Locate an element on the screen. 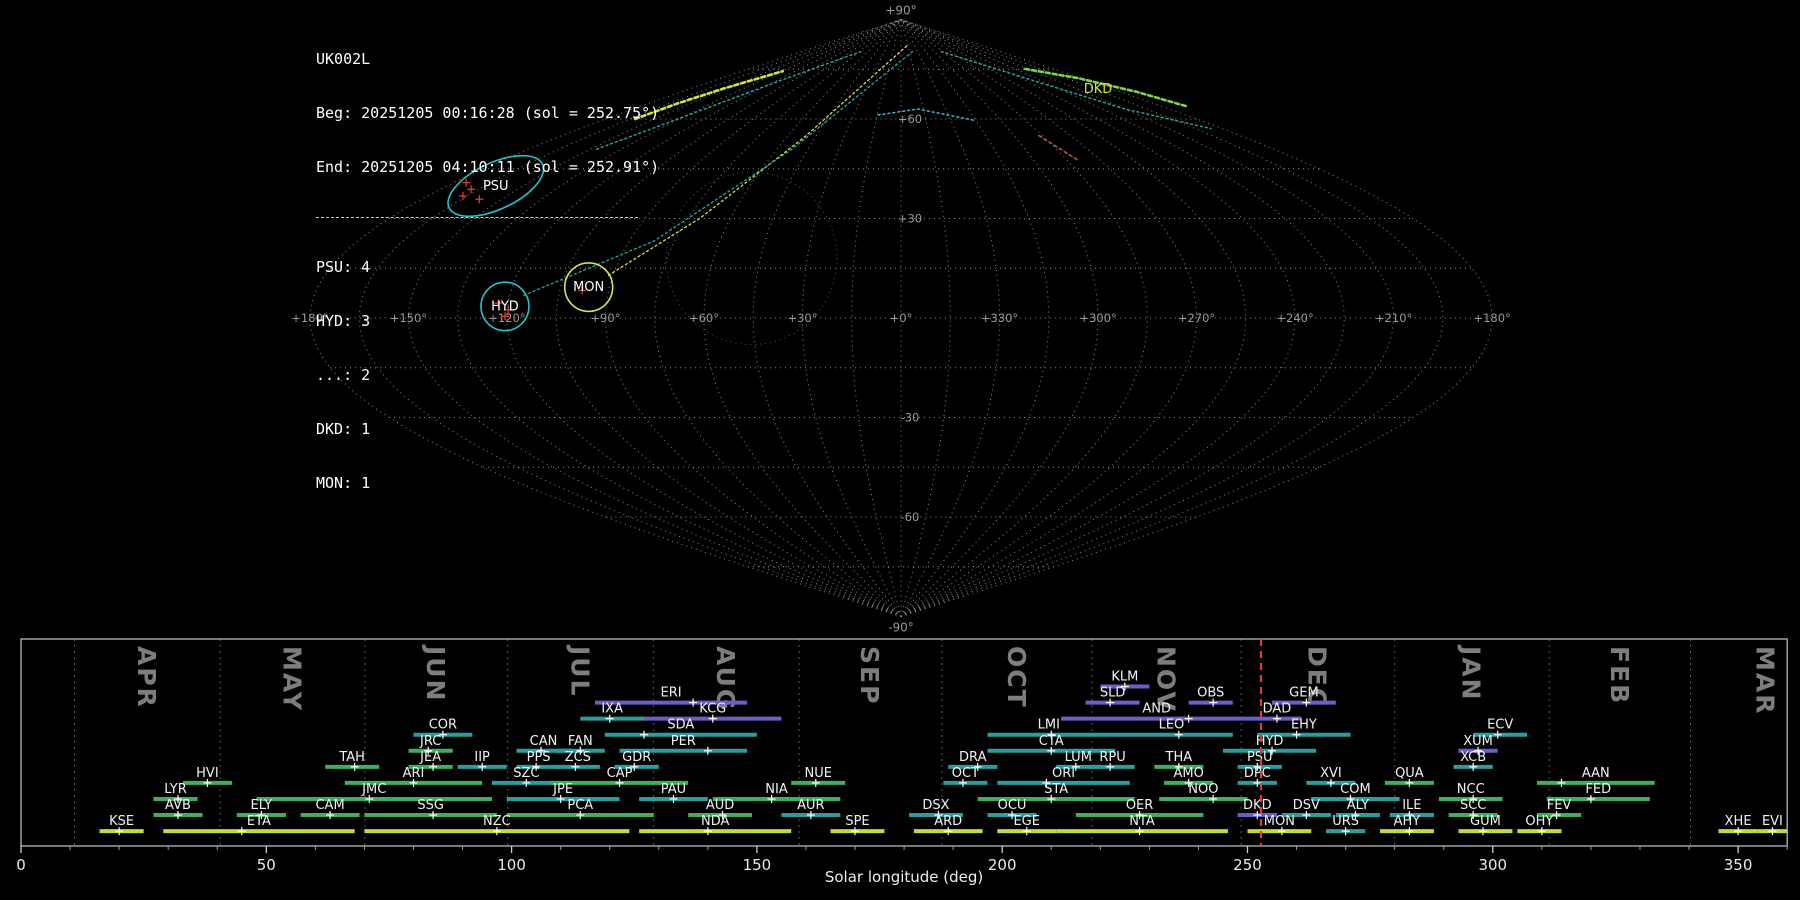 The height and width of the screenshot is (900, 1800). shower-label: PCA is located at coordinates (580, 805).